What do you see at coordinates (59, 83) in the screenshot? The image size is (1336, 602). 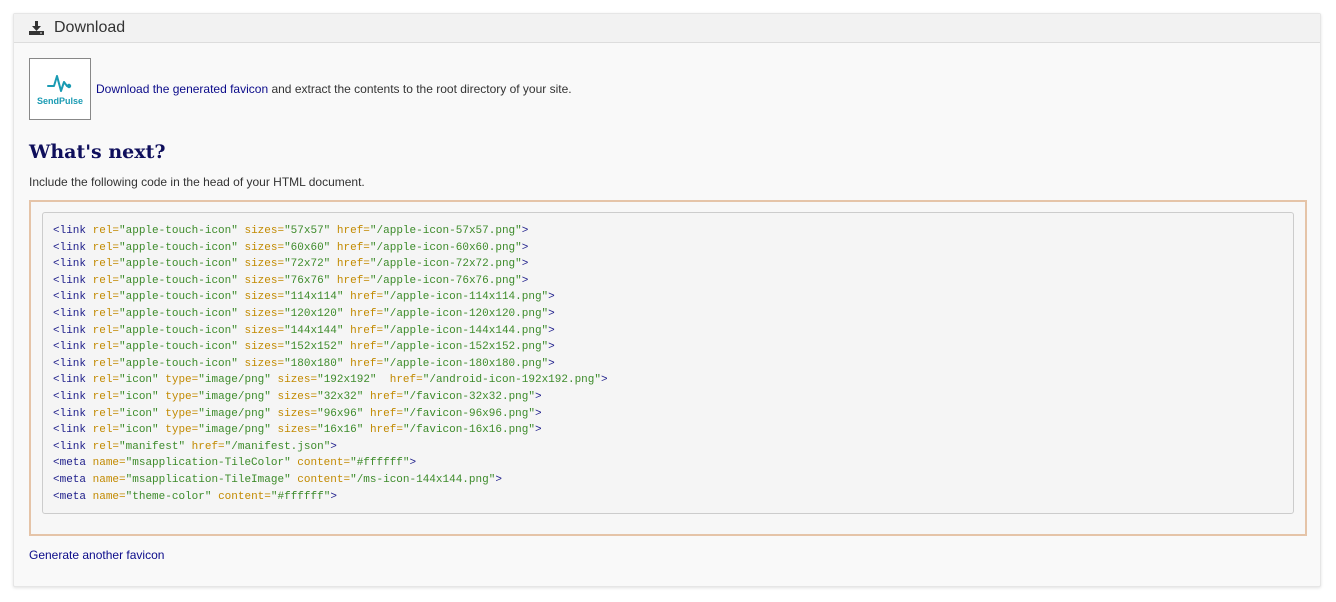 I see `pulse-logo-icon` at bounding box center [59, 83].